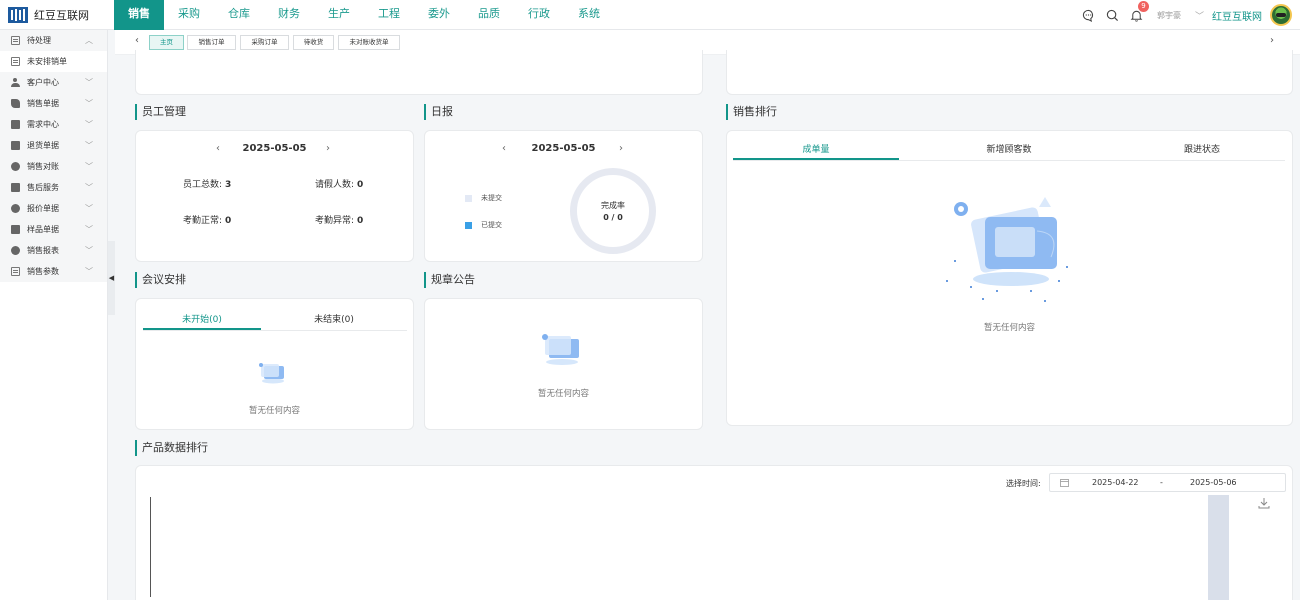 The height and width of the screenshot is (600, 1300). I want to click on tab-follow-status: 跟进状态, so click(1202, 151).